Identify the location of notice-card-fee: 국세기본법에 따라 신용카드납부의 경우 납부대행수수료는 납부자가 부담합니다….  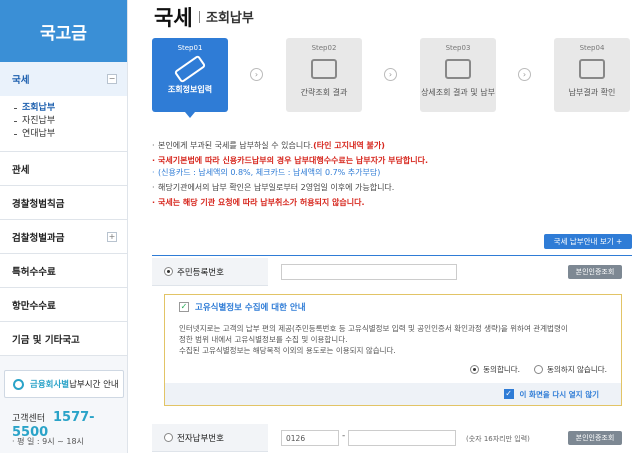
(392, 161).